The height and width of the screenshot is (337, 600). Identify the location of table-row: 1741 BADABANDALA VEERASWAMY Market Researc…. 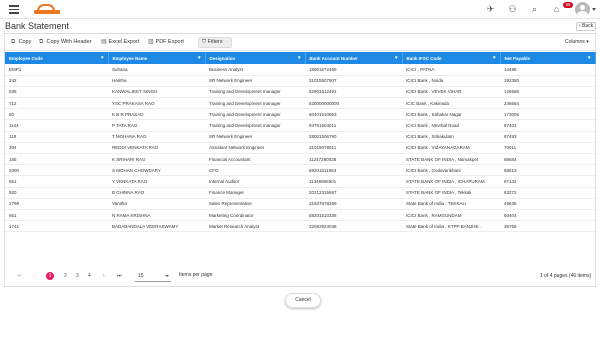
(300, 226).